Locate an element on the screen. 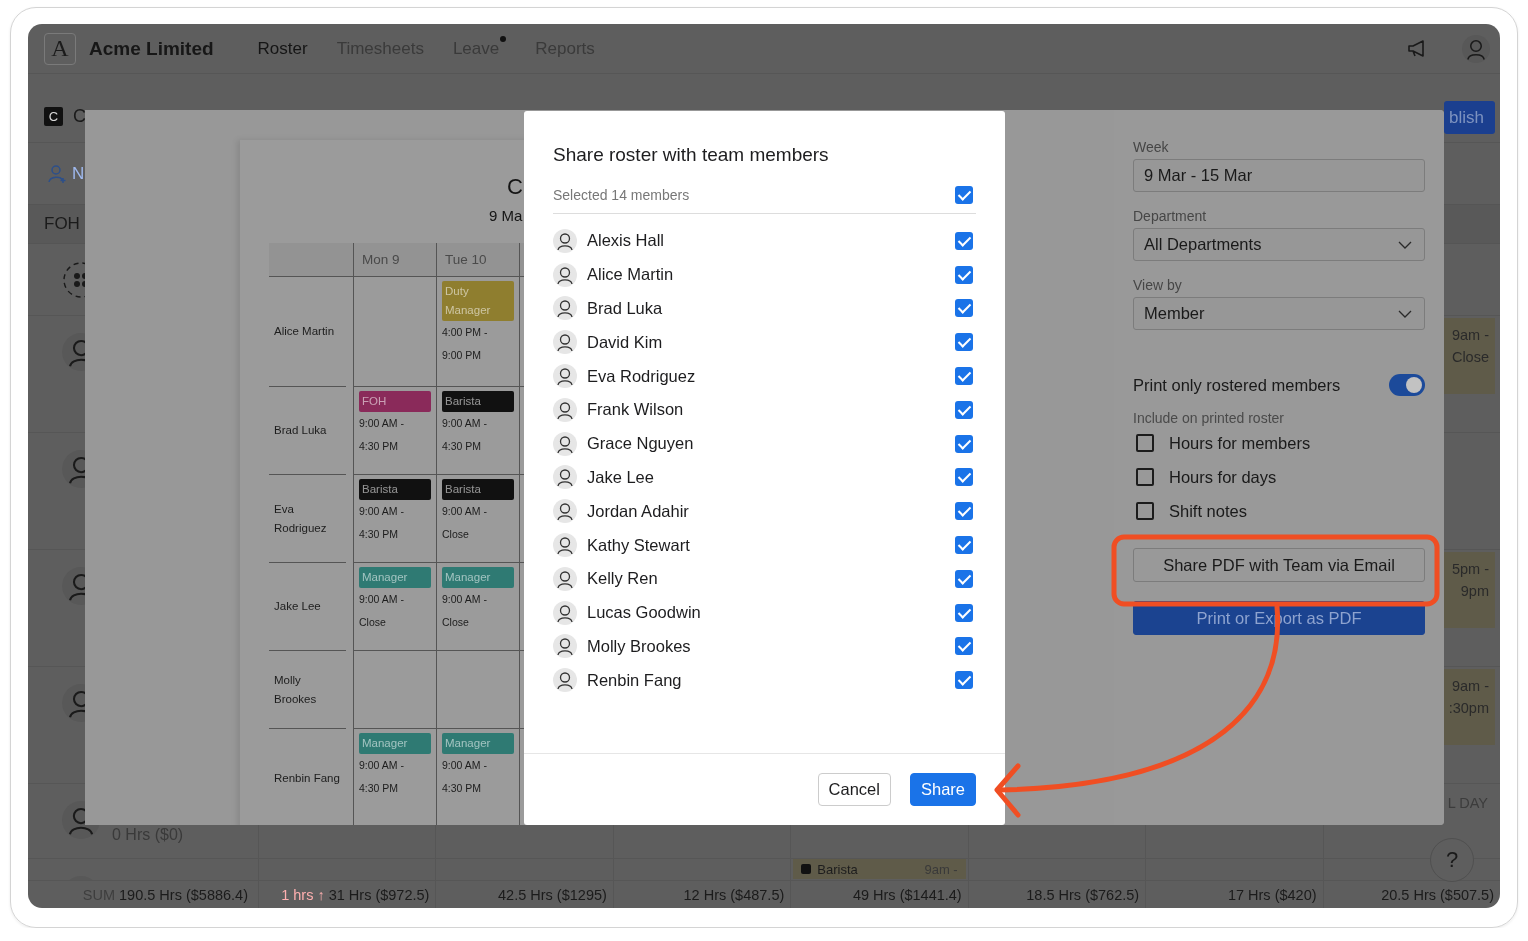  location-badge: C is located at coordinates (53, 116).